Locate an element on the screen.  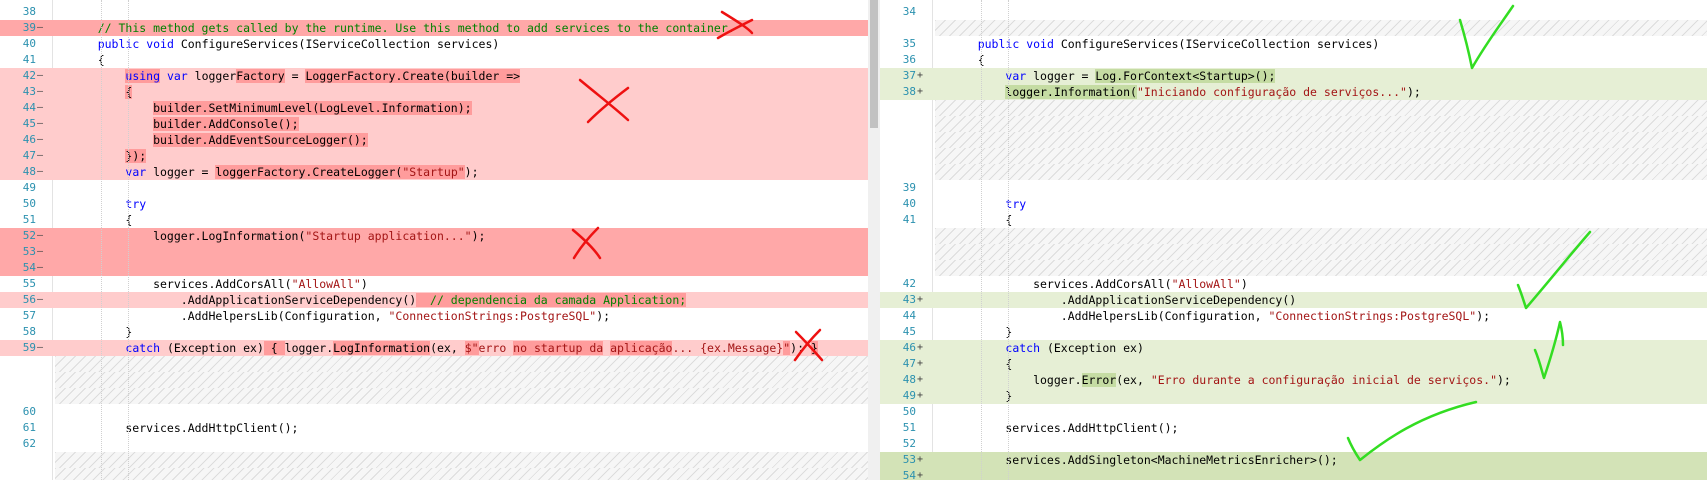
line-number: 35 is located at coordinates (909, 43).